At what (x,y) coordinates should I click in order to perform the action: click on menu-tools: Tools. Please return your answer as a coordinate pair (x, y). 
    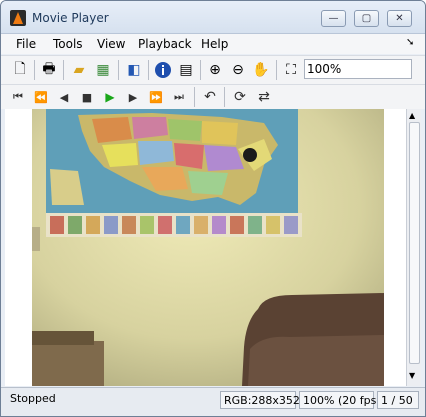
    Looking at the image, I should click on (68, 44).